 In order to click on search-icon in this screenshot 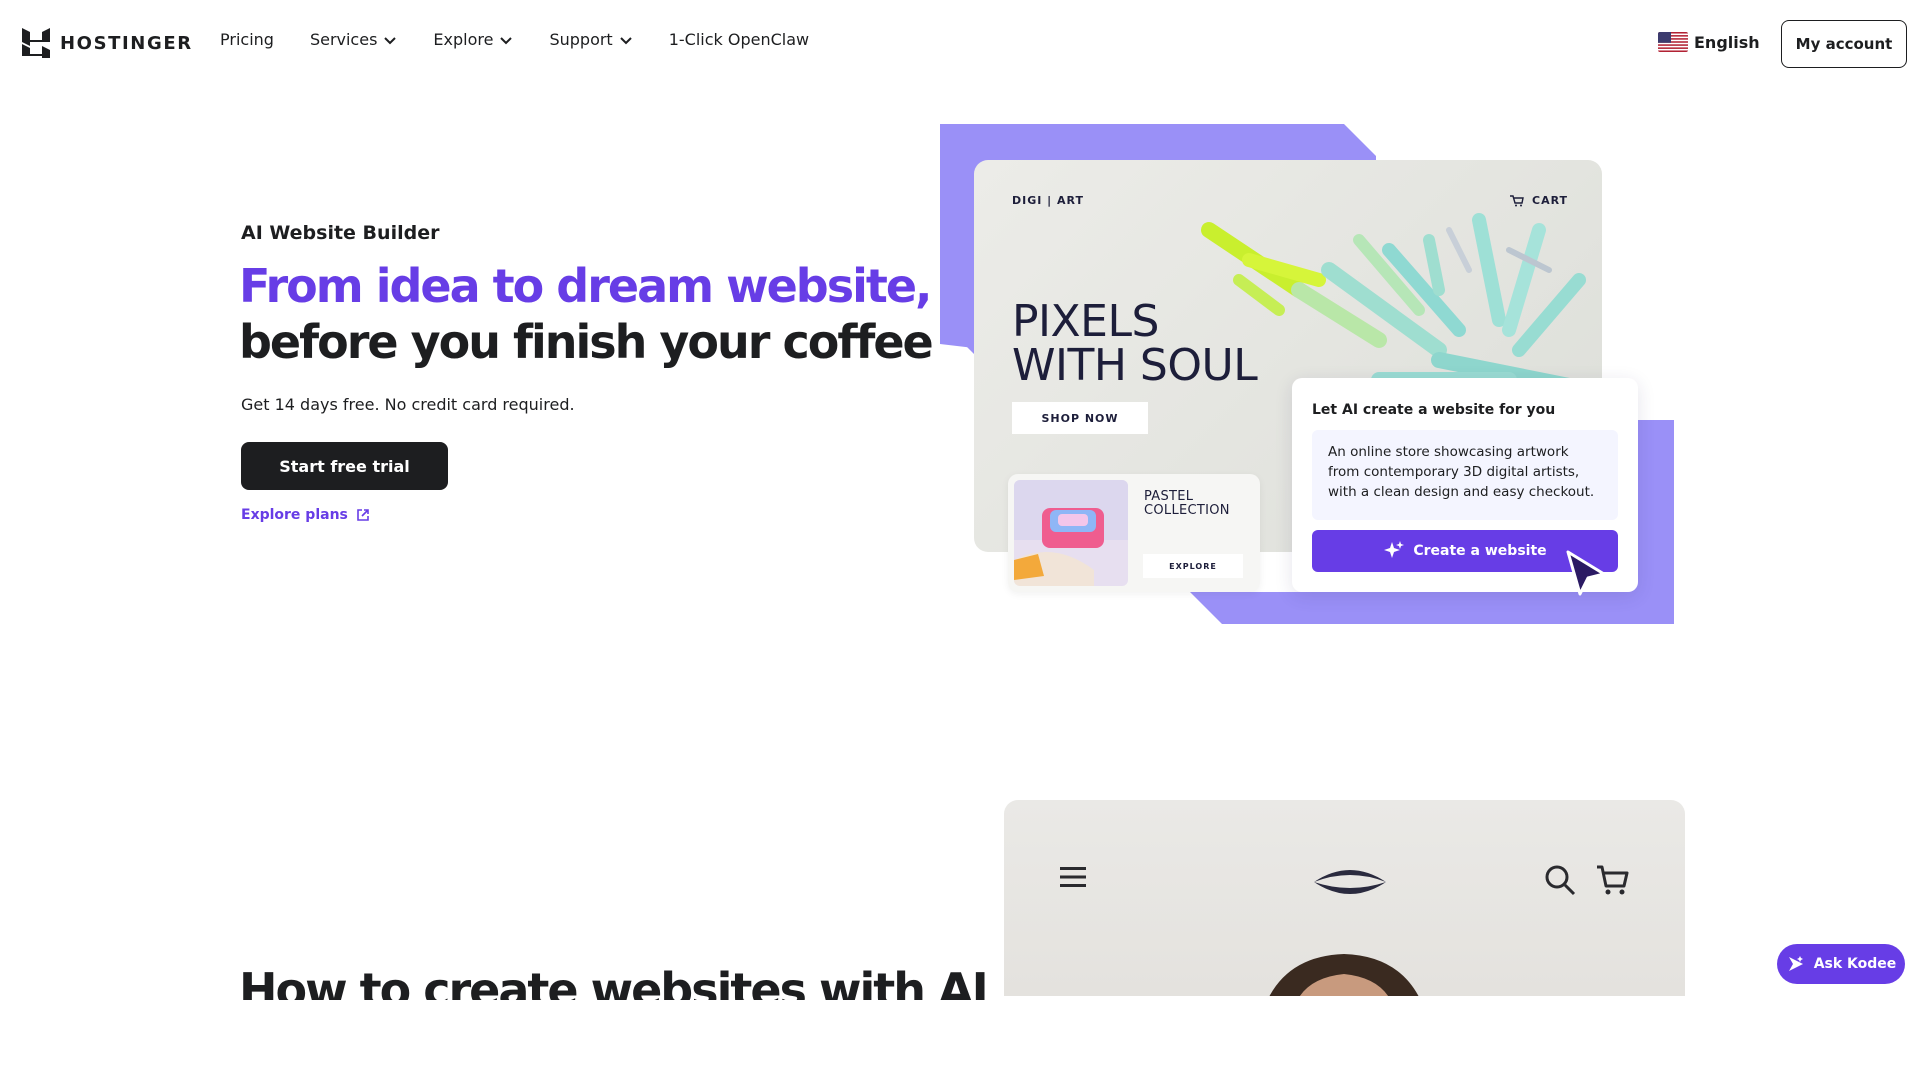, I will do `click(1560, 880)`.